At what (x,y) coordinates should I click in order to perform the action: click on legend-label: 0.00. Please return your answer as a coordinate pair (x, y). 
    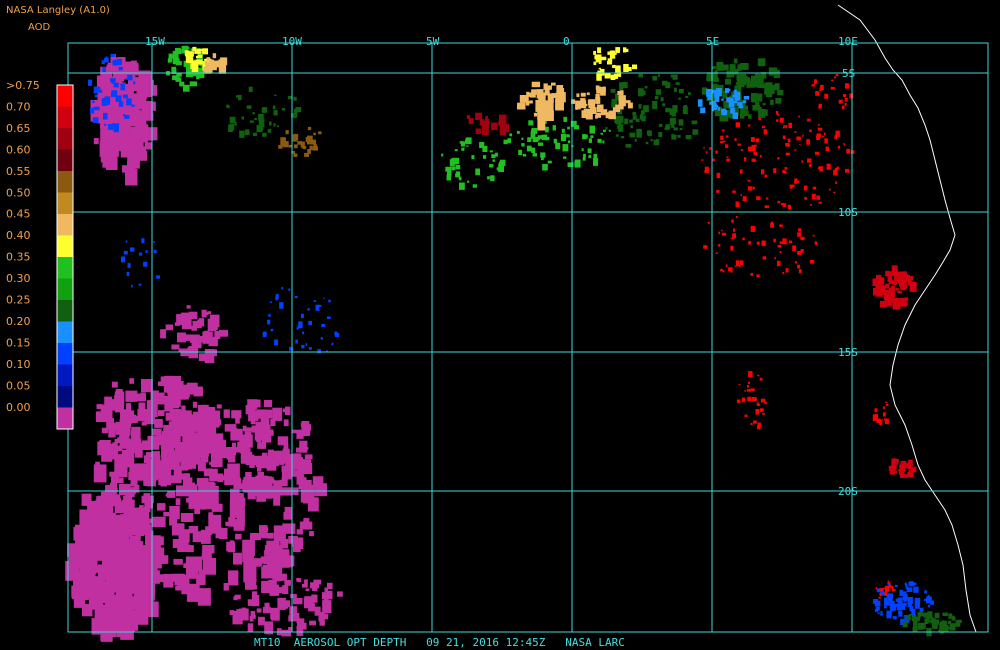
    Looking at the image, I should click on (18, 407).